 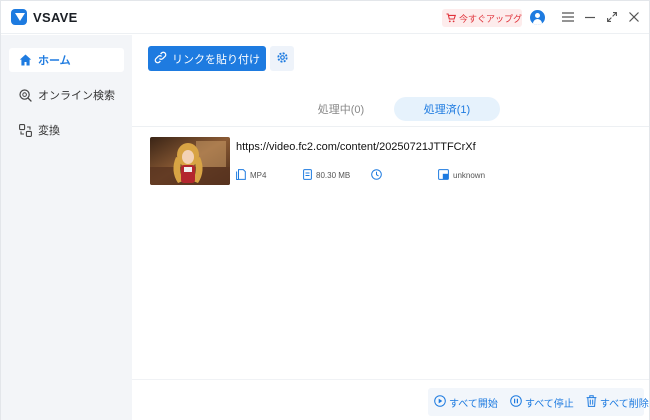 I want to click on resolution-value: unknown, so click(x=469, y=175).